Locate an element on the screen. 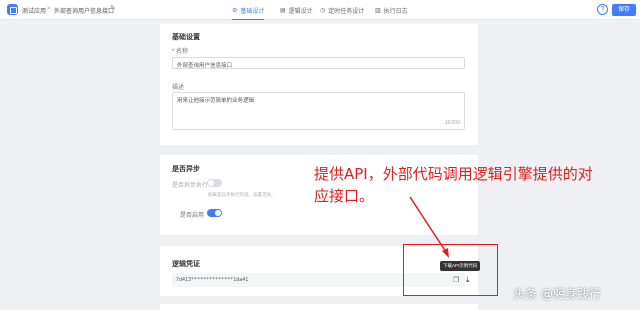  watermark: 头条 @躬身践行 is located at coordinates (557, 294).